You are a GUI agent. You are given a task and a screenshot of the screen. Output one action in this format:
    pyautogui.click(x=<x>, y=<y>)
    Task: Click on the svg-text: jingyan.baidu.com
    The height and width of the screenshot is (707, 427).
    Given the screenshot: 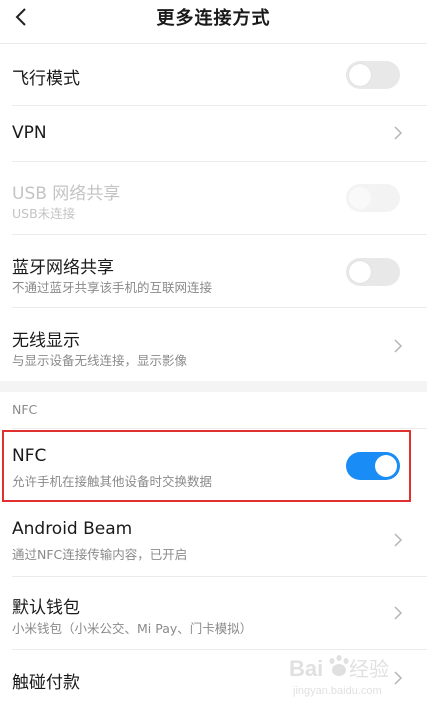 What is the action you would take?
    pyautogui.click(x=337, y=691)
    